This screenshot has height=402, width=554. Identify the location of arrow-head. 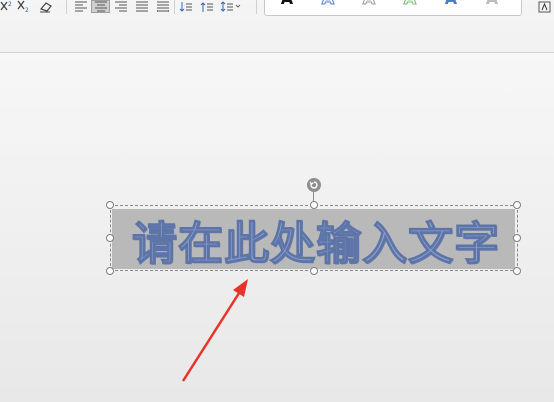
(240, 288).